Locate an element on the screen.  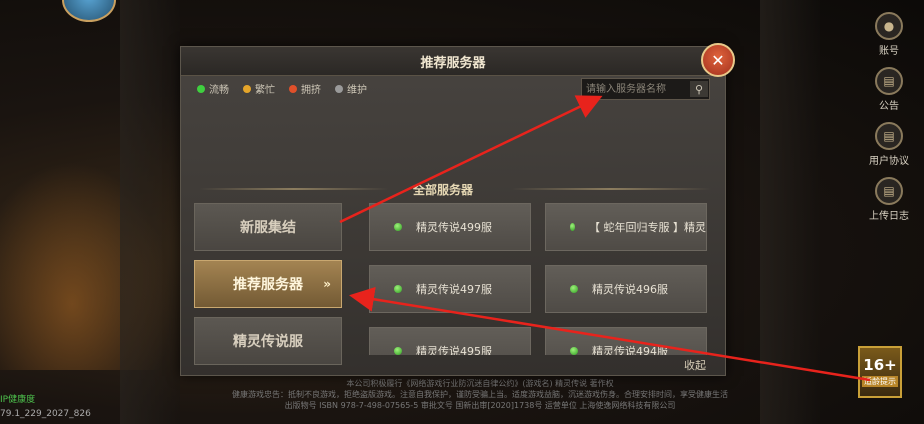
close-button: ✕ is located at coordinates (718, 60).